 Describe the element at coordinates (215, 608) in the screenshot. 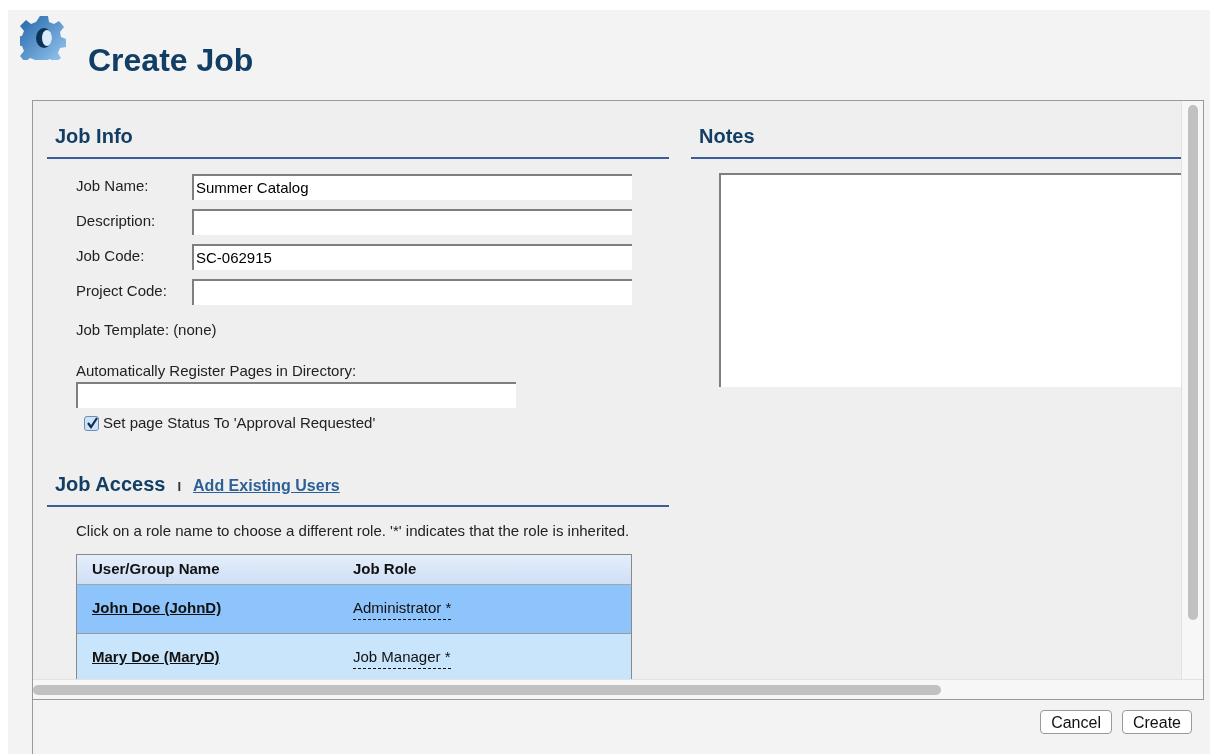

I see `user-link: John Doe (JohnD)` at that location.